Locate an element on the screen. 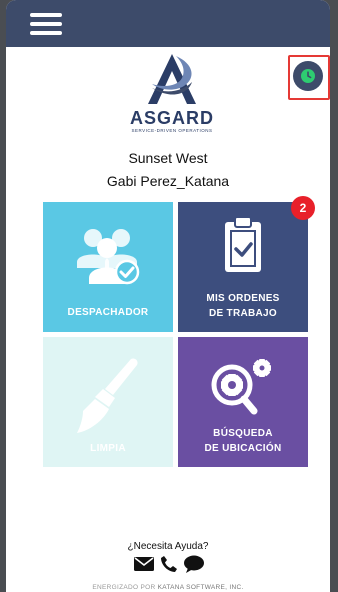 The height and width of the screenshot is (592, 338). asgard-a-logo-icon is located at coordinates (172, 79).